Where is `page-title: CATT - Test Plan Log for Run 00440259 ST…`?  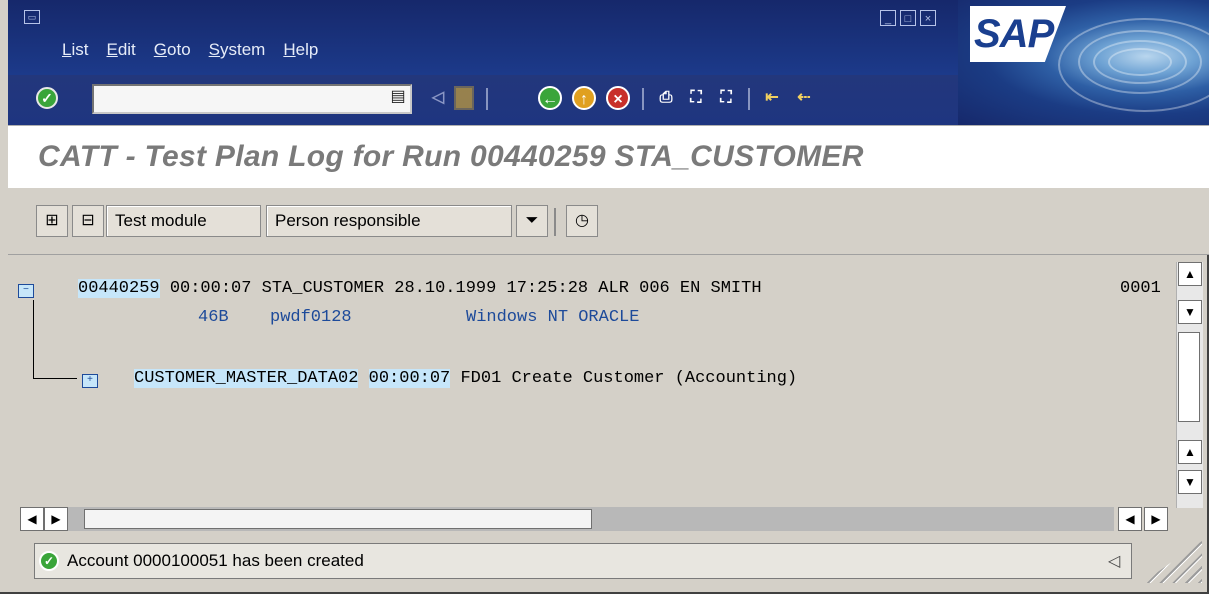
page-title: CATT - Test Plan Log for Run 00440259 ST… is located at coordinates (451, 156).